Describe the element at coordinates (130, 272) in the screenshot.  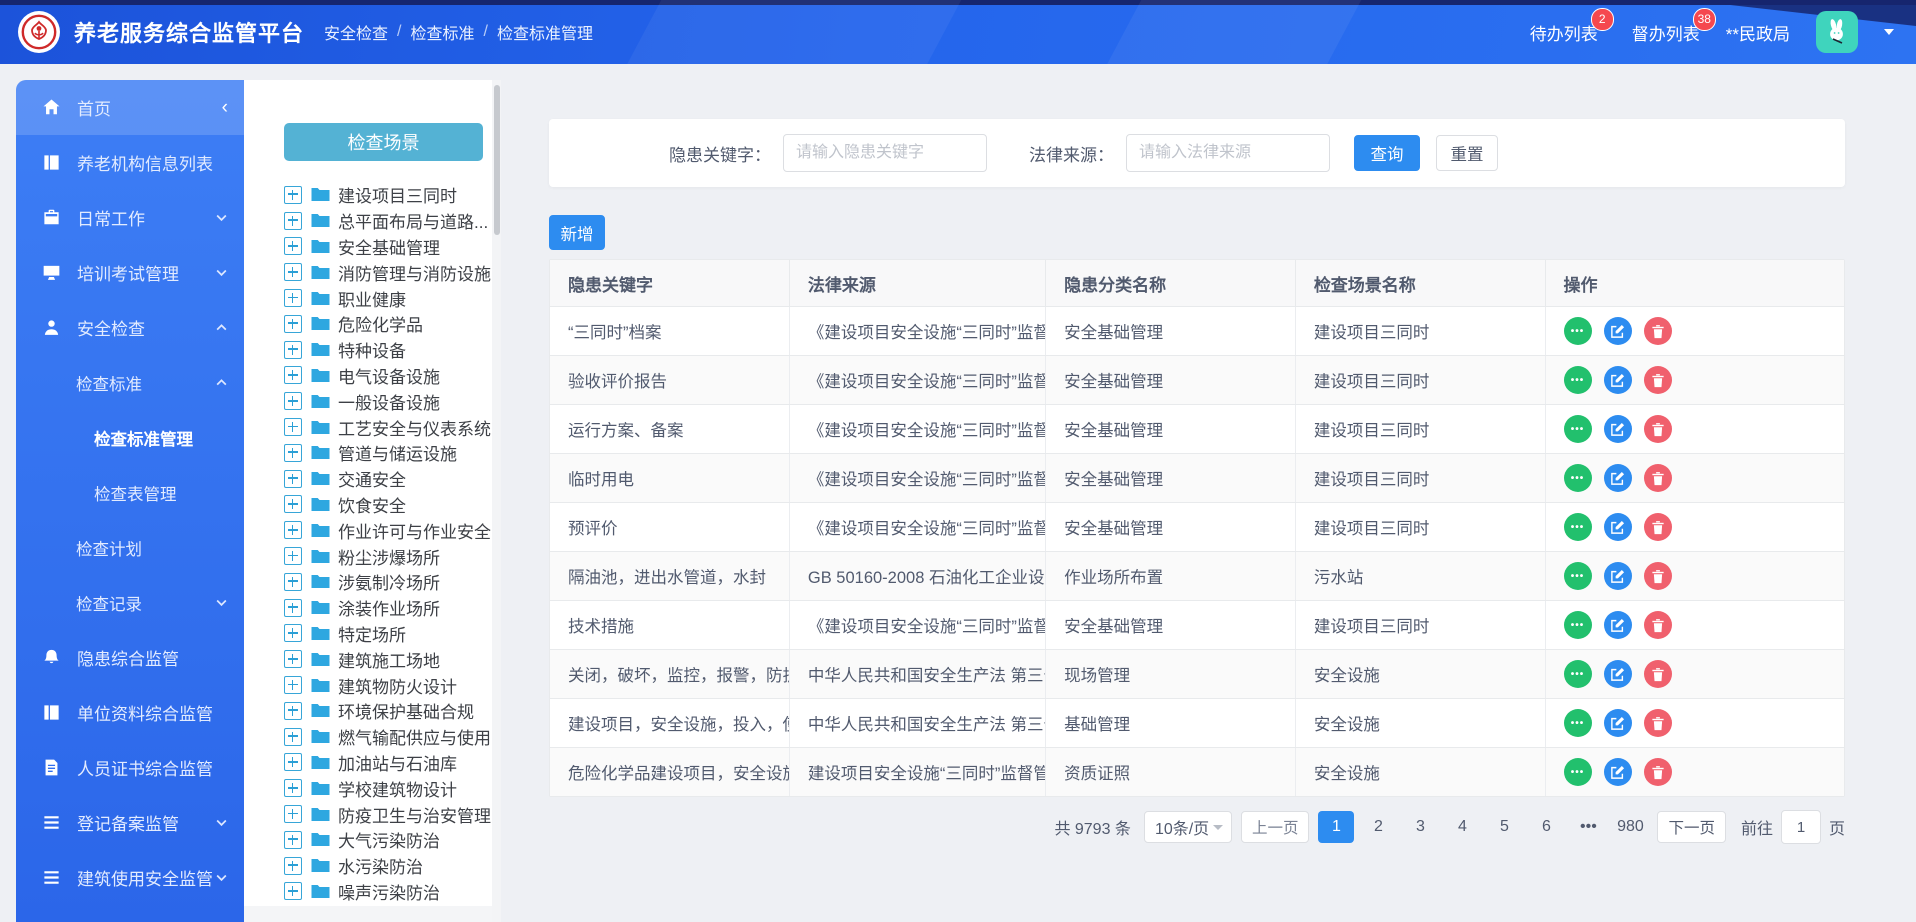
I see `sidebar-item: 培训考试管理` at that location.